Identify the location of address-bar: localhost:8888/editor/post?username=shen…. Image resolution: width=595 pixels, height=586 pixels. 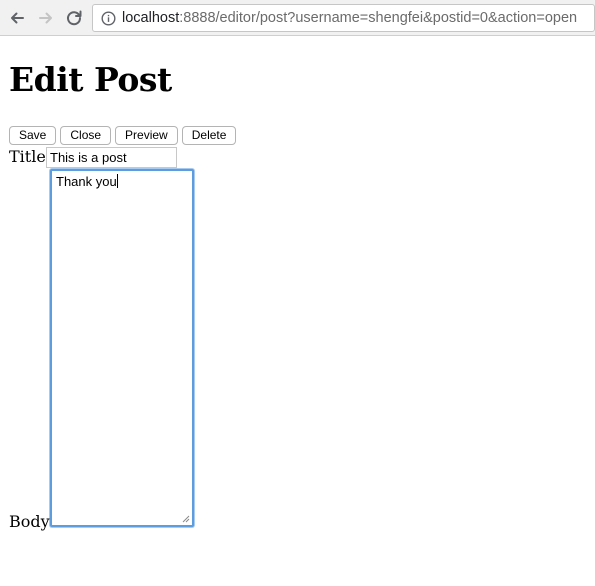
(343, 18).